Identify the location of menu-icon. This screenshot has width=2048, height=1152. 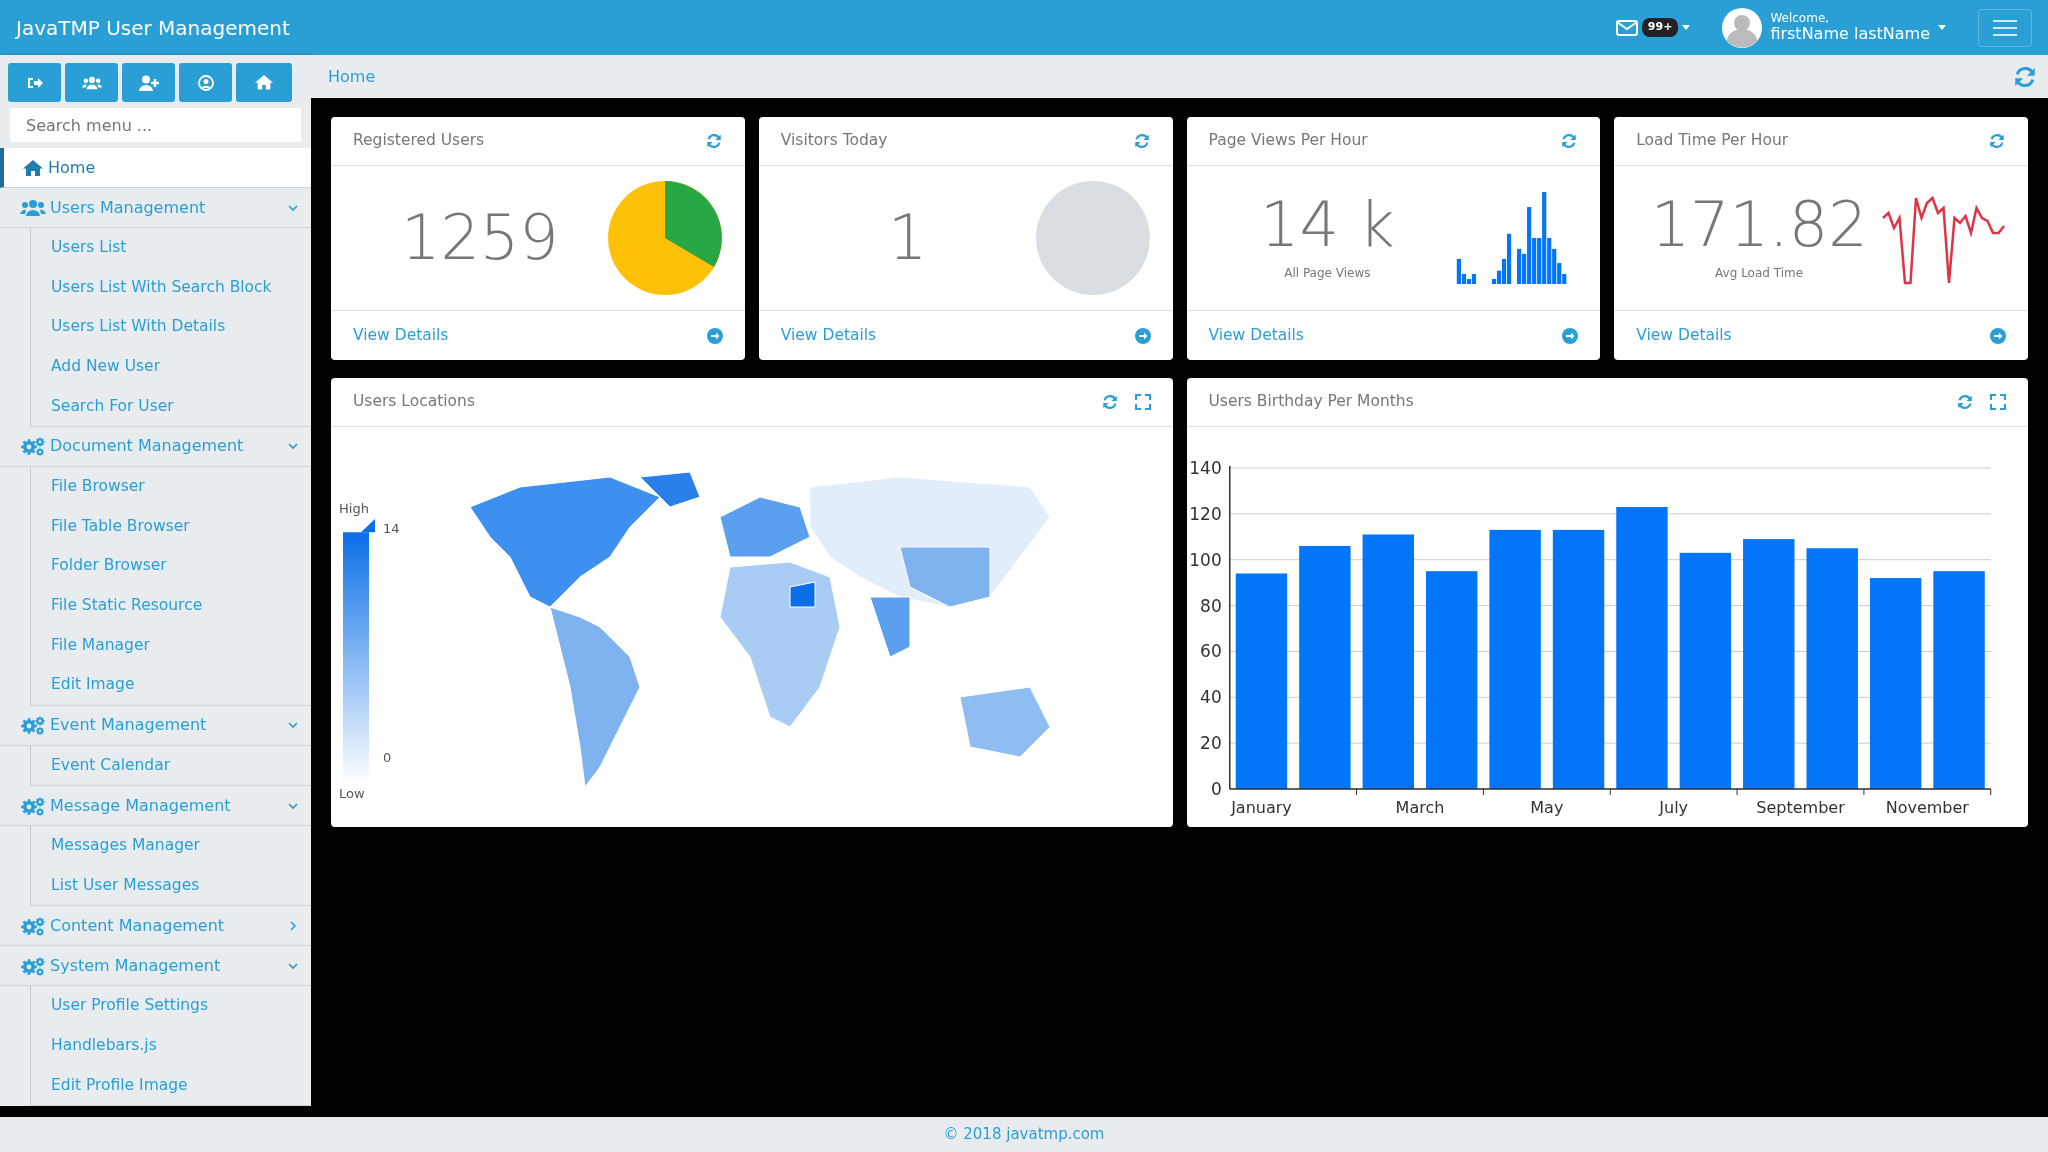
(2005, 27).